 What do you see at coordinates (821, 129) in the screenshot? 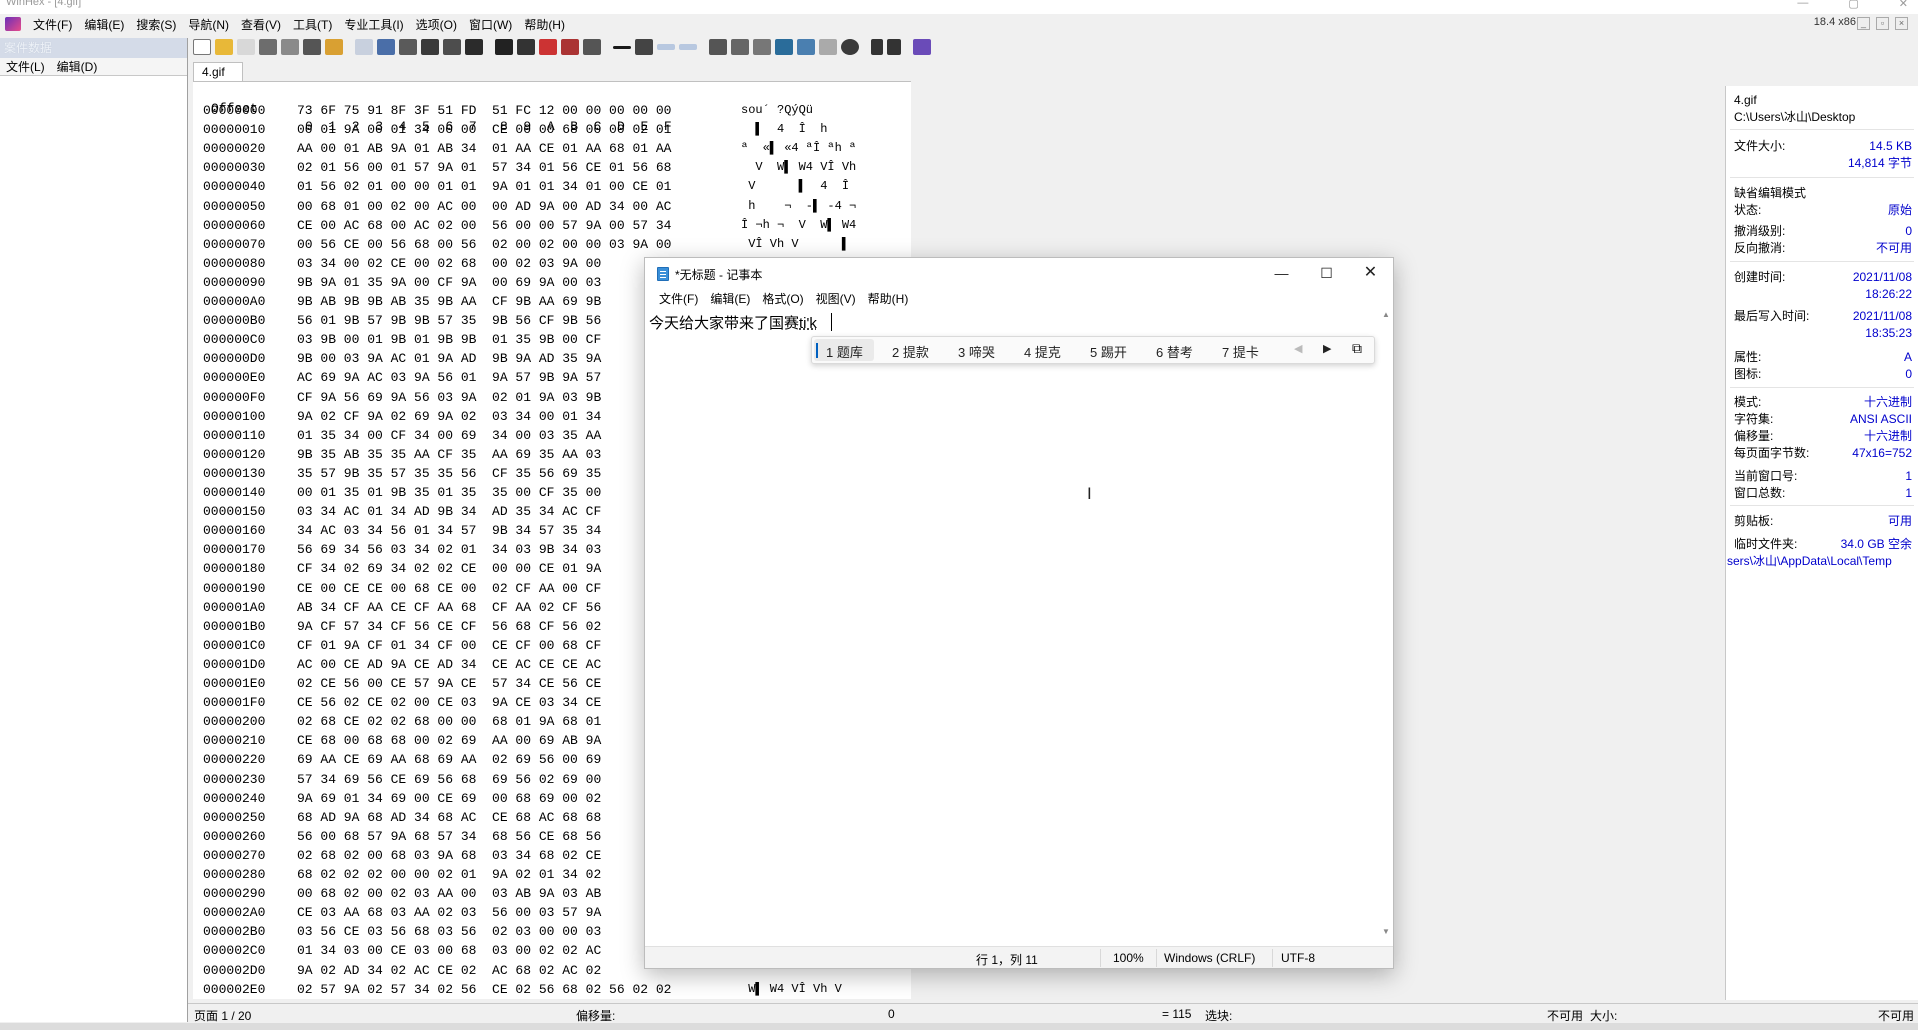
I see `hex-ascii: ▌ 4 Î h` at bounding box center [821, 129].